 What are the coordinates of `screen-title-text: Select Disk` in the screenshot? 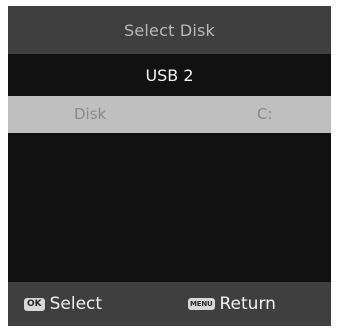 It's located at (169, 30).